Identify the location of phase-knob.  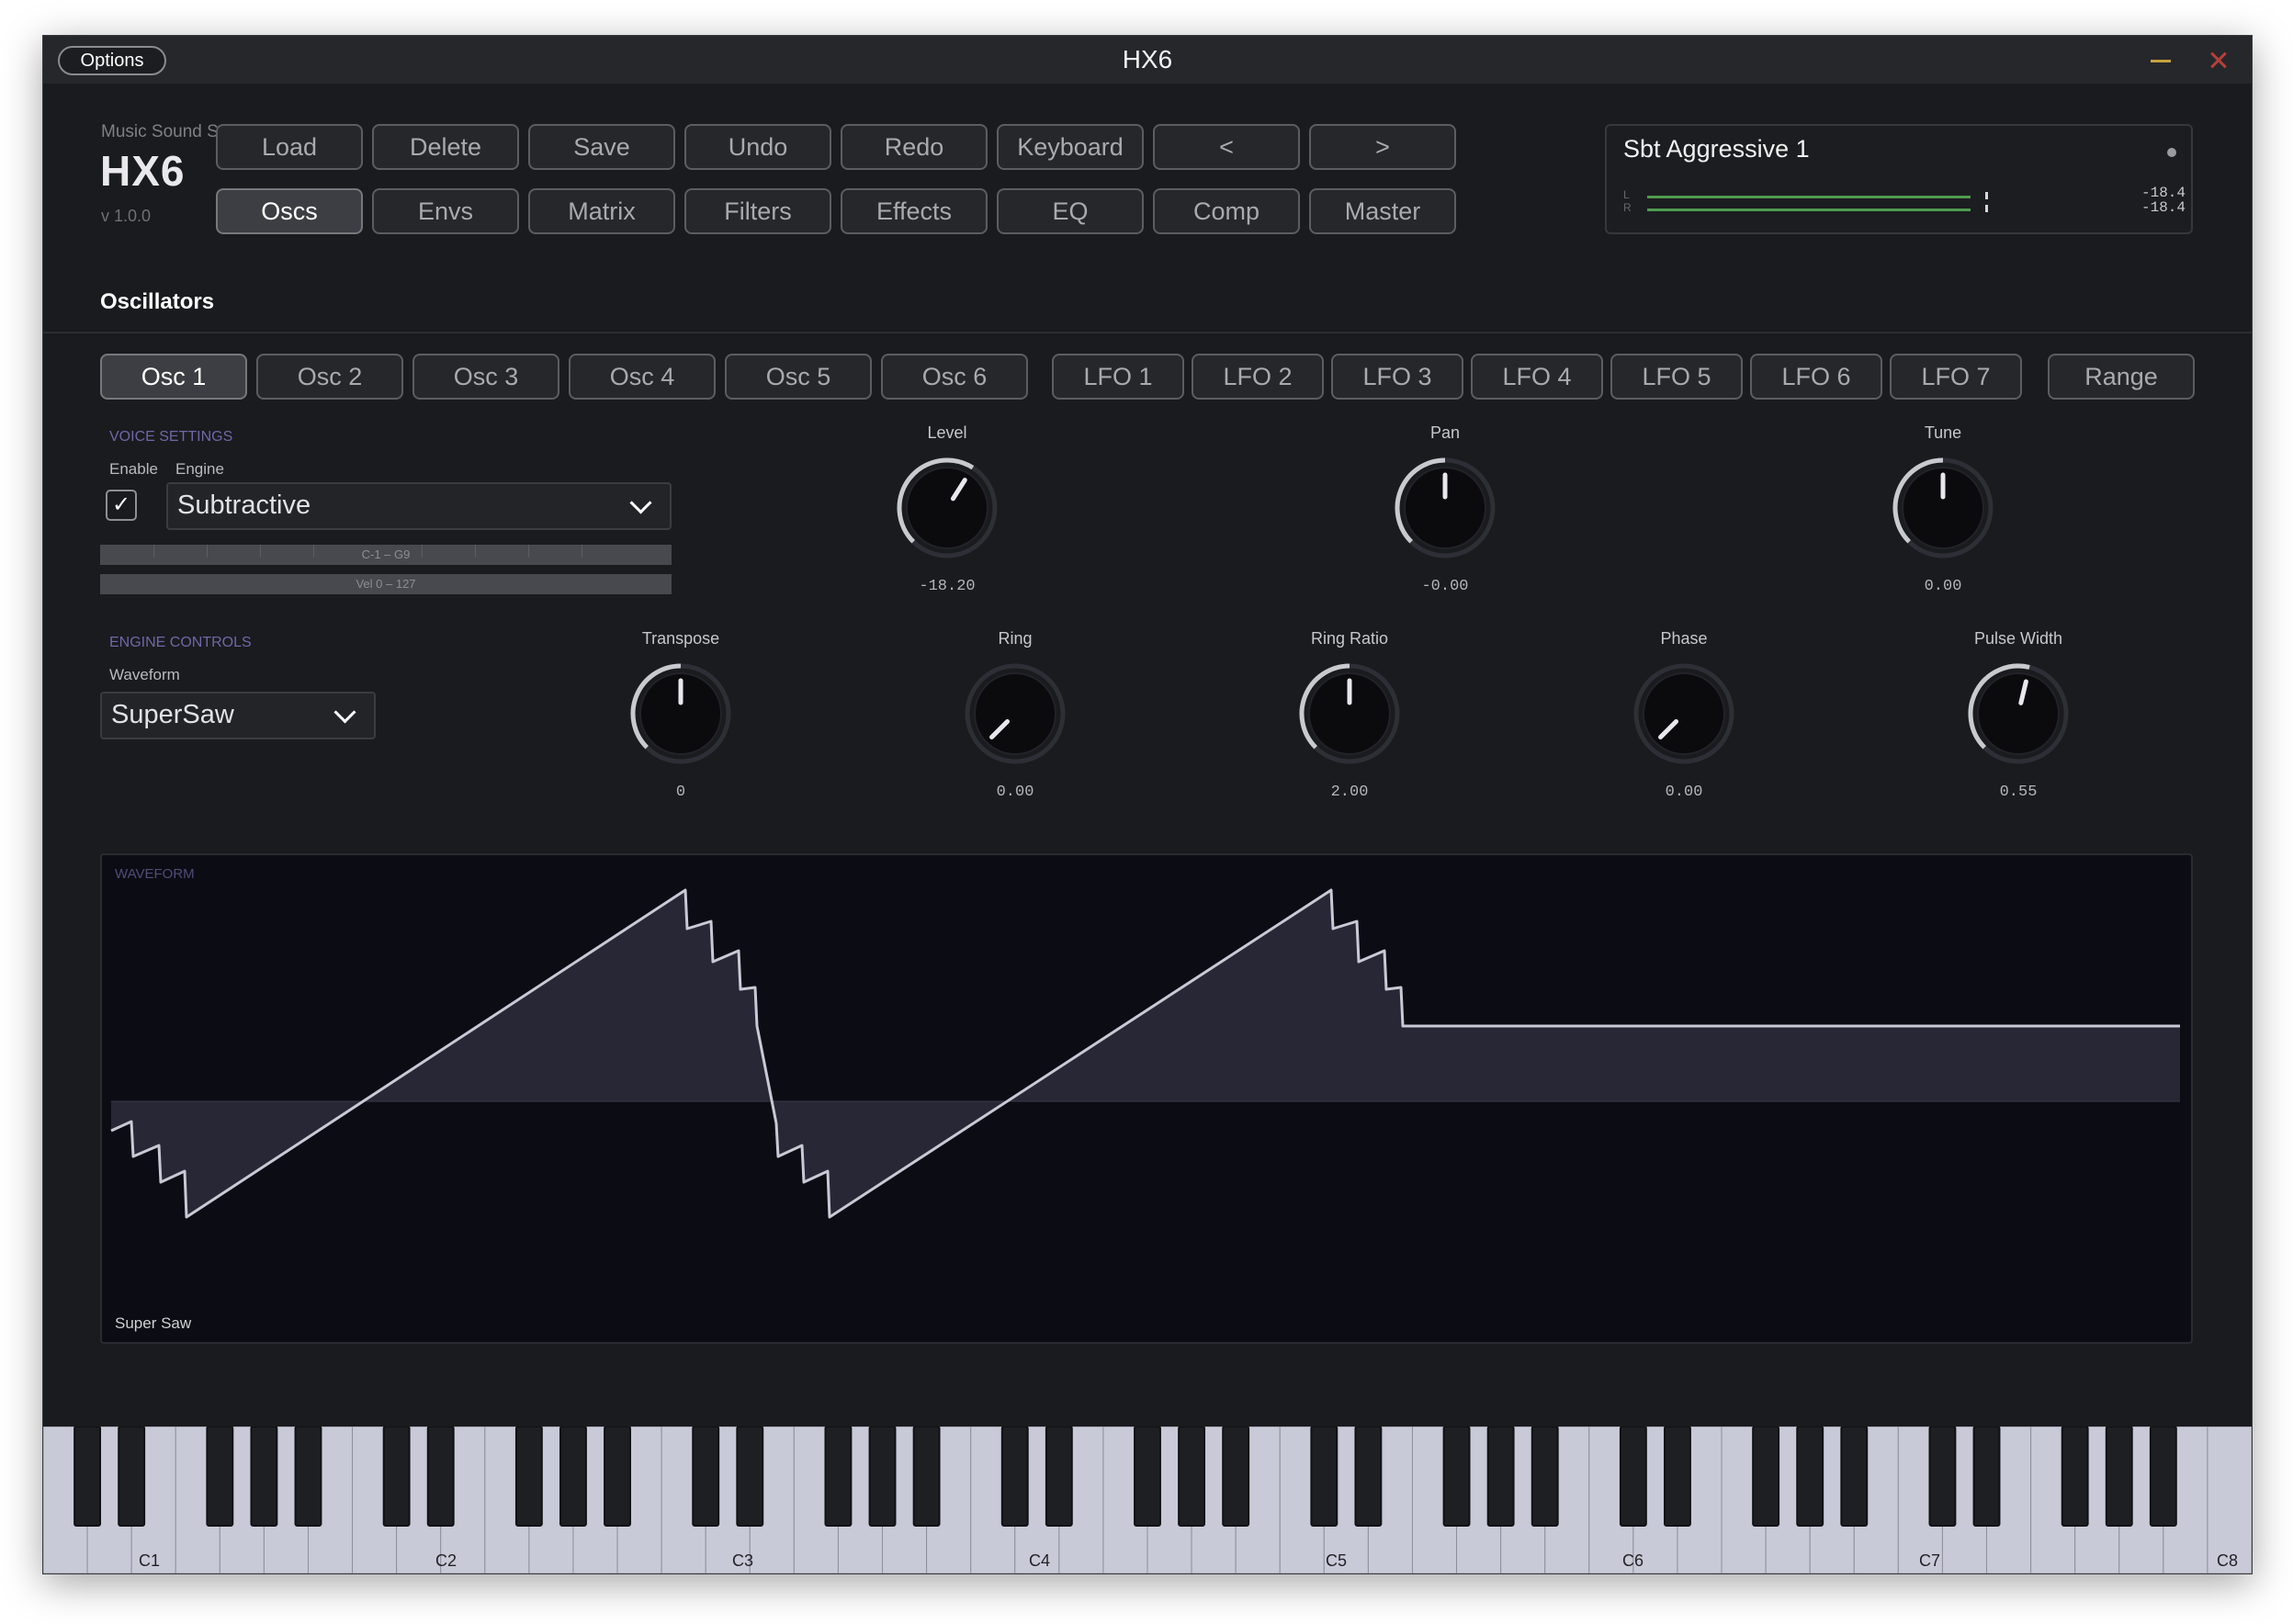
(1684, 714).